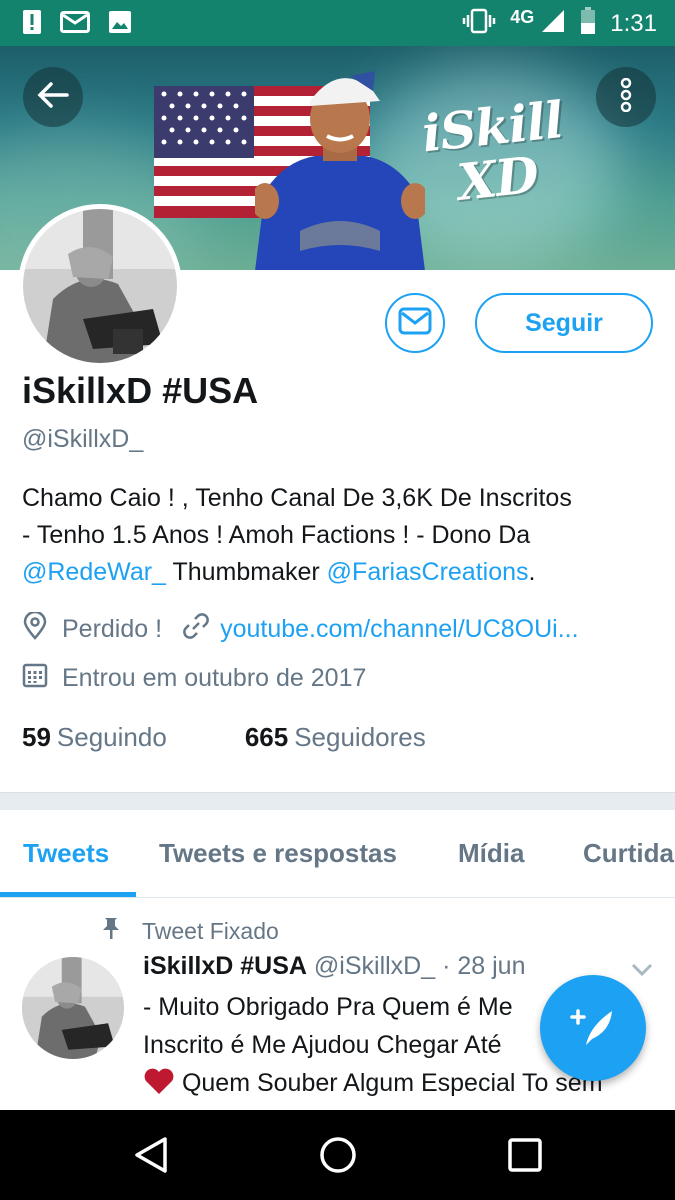  I want to click on back-button, so click(53, 97).